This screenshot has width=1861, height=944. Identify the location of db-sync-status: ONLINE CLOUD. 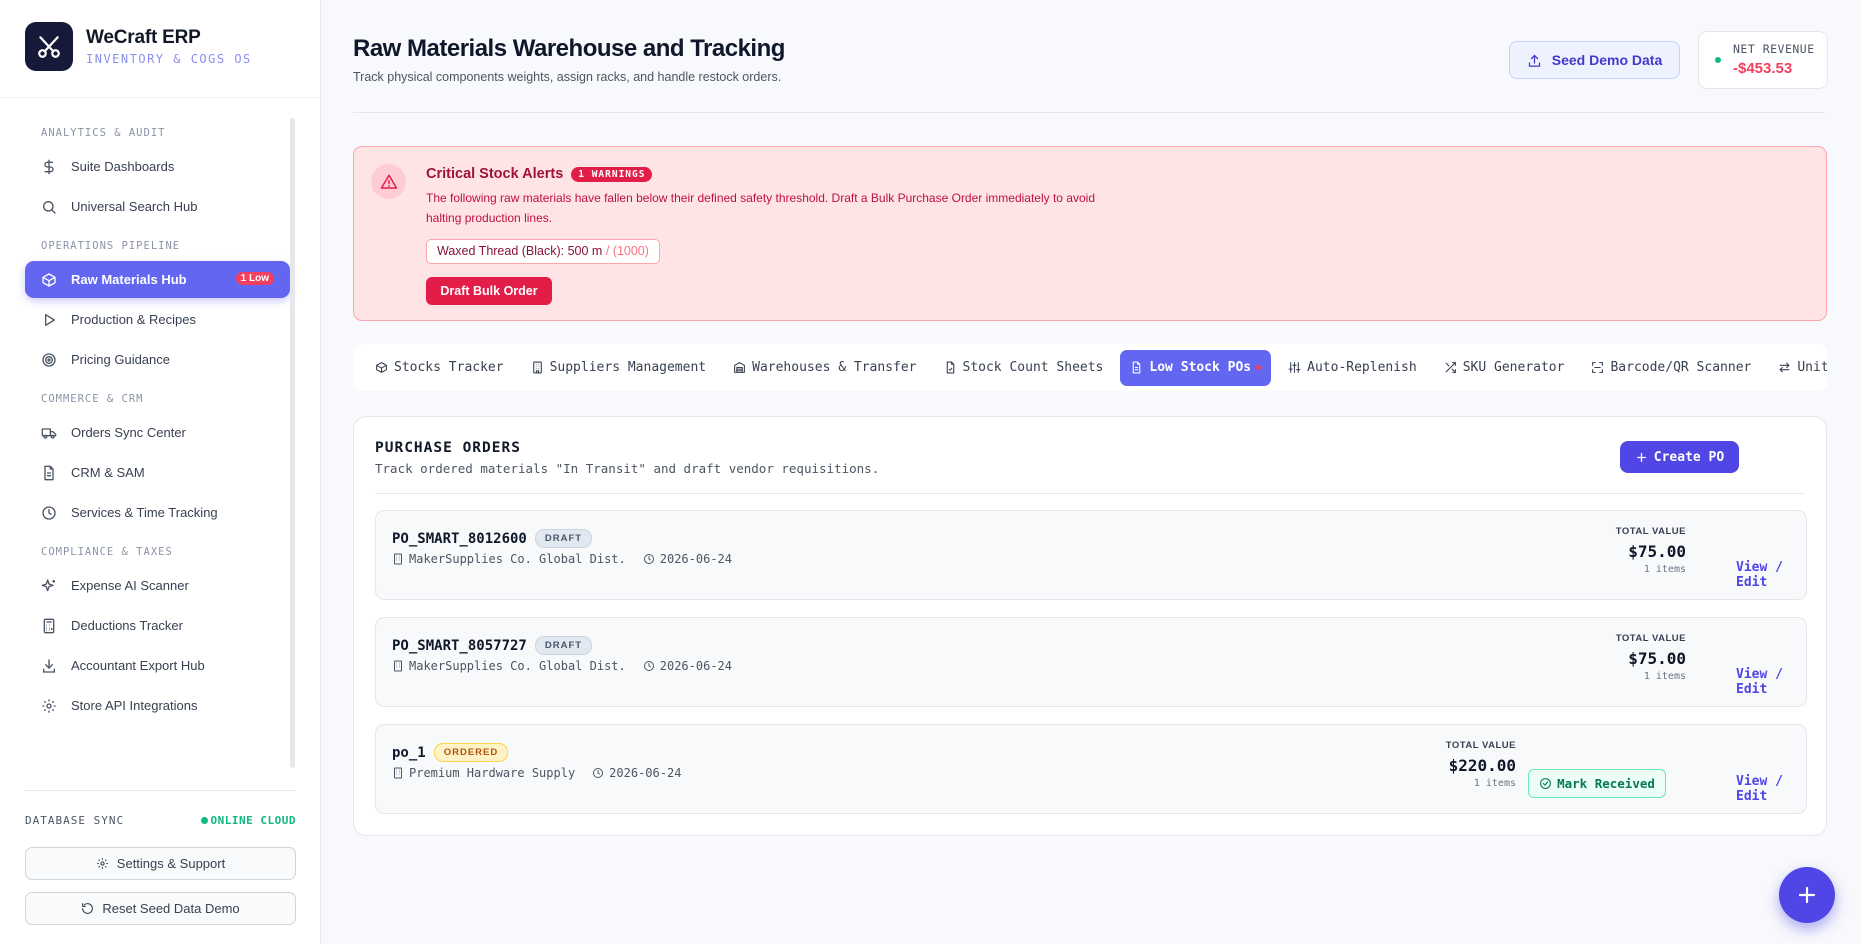
(248, 820).